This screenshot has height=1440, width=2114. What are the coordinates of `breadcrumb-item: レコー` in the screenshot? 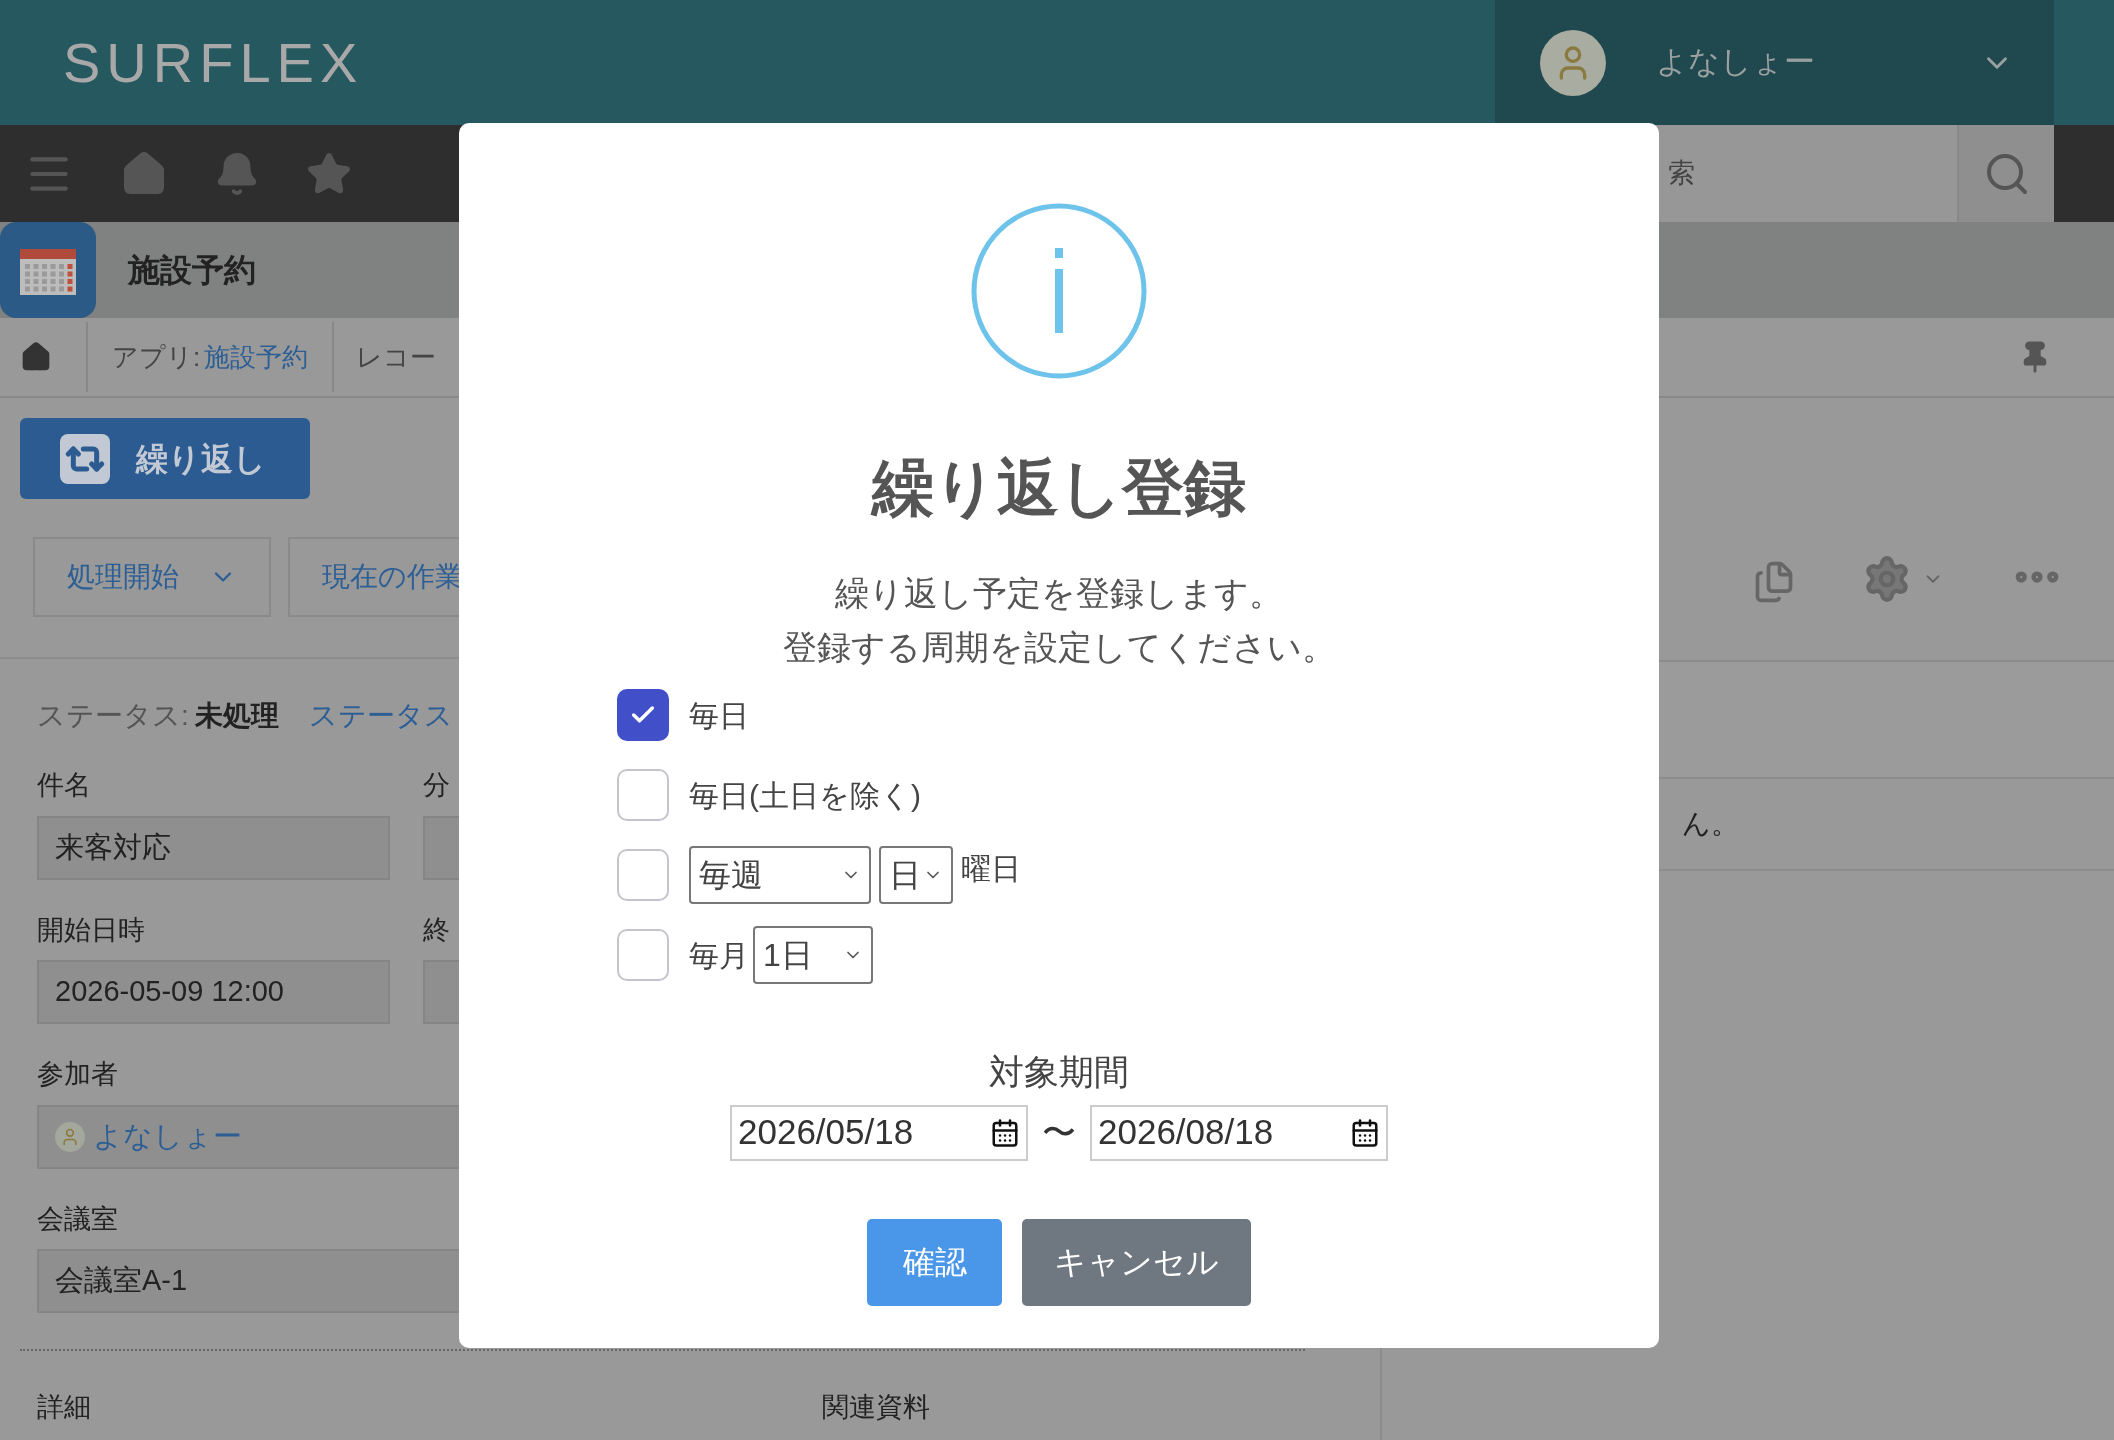 It's located at (396, 357).